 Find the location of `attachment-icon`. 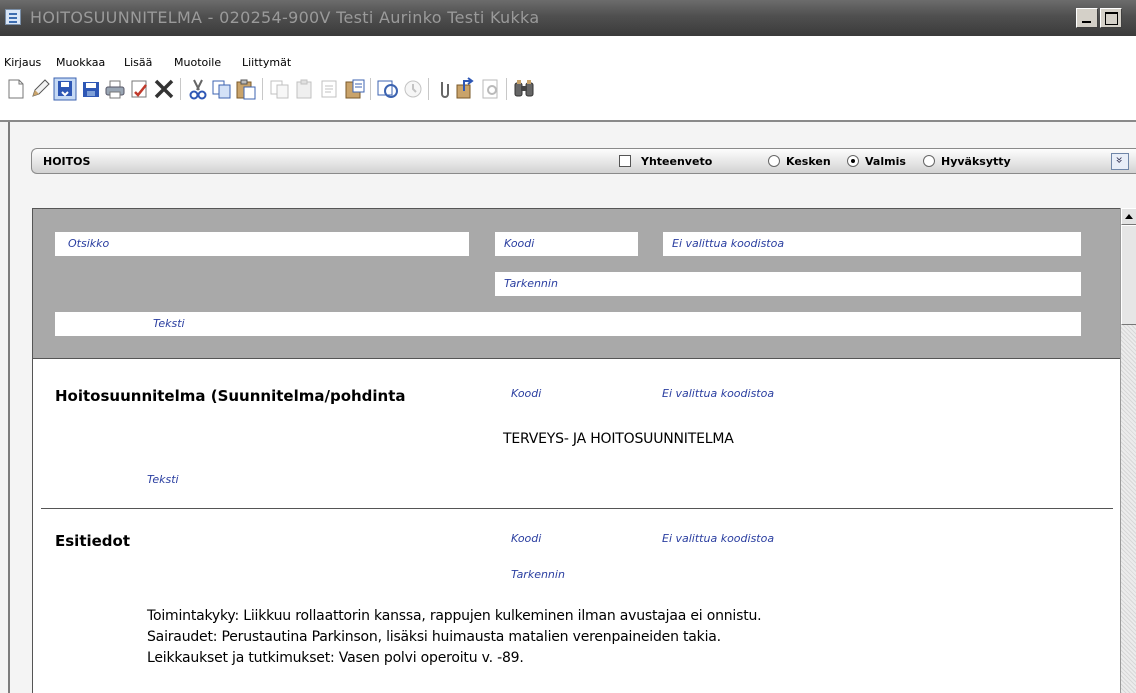

attachment-icon is located at coordinates (444, 89).